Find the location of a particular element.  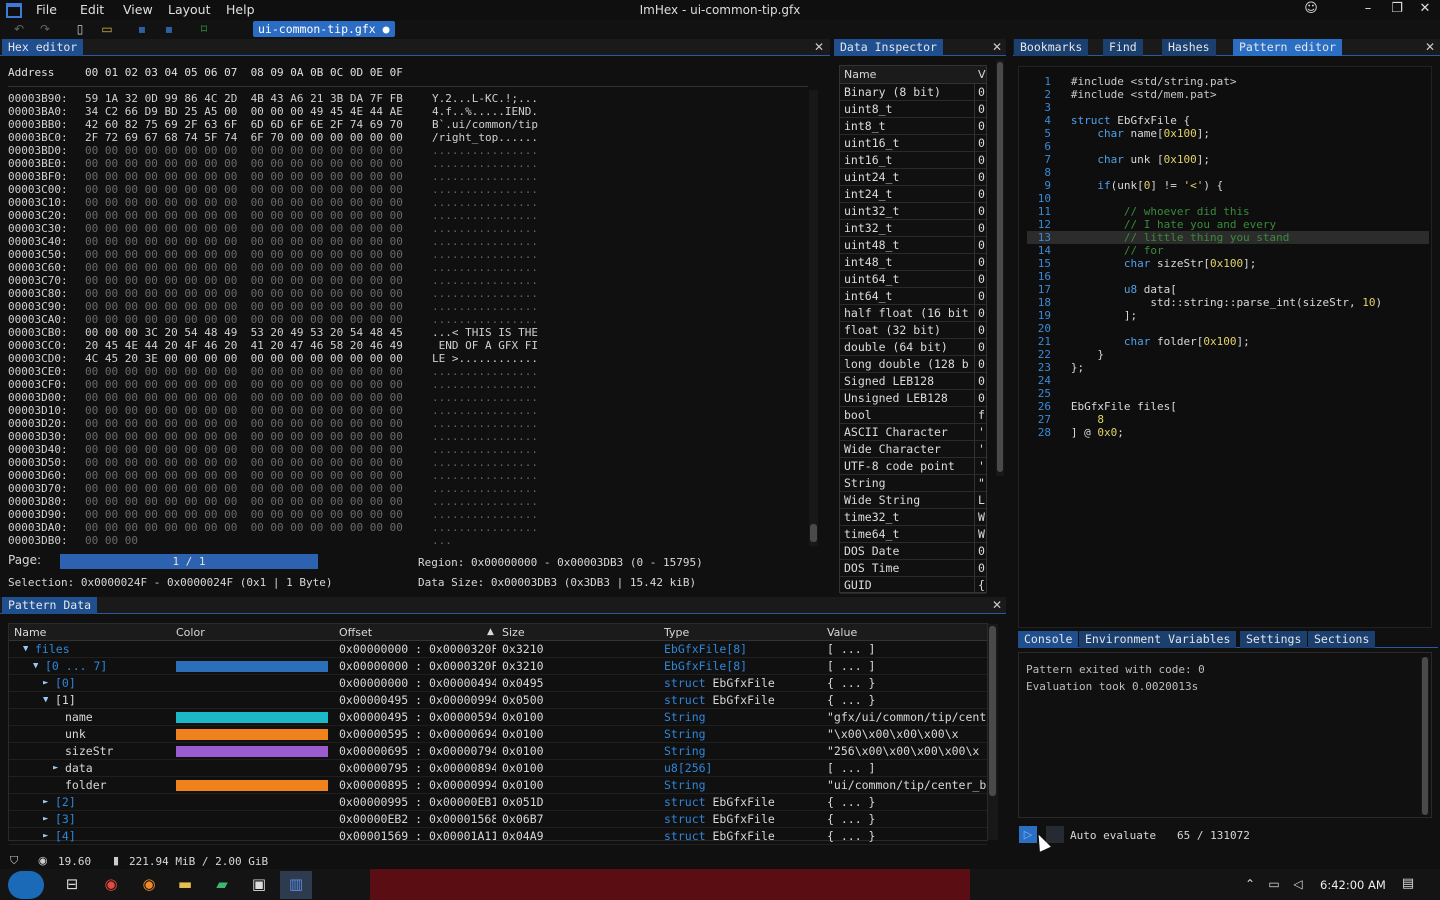

code-line: 15 char sizeStr[0x100]; is located at coordinates (1205, 263).